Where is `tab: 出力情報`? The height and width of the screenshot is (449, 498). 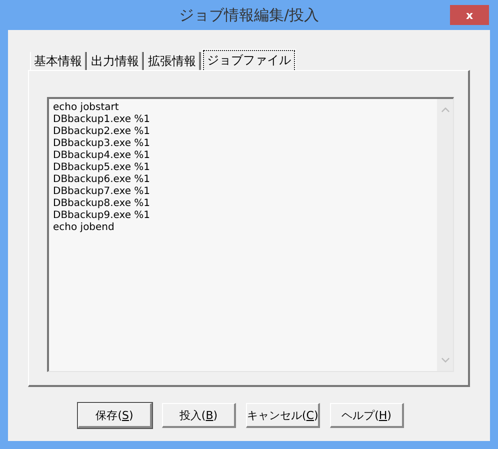 tab: 出力情報 is located at coordinates (115, 61).